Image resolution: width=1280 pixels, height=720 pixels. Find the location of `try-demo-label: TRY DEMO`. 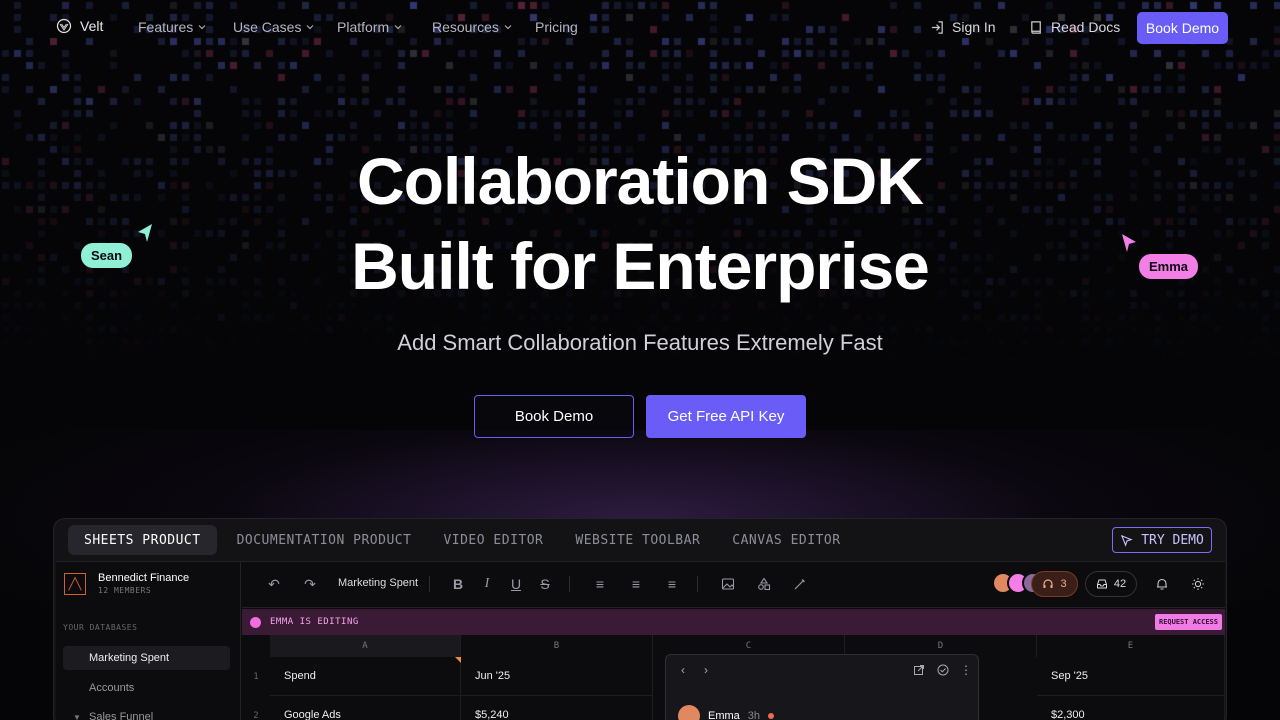

try-demo-label: TRY DEMO is located at coordinates (1172, 540).